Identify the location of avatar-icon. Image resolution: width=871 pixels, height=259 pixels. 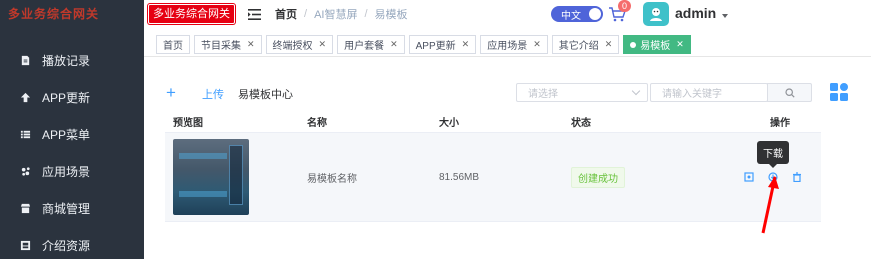
(656, 14).